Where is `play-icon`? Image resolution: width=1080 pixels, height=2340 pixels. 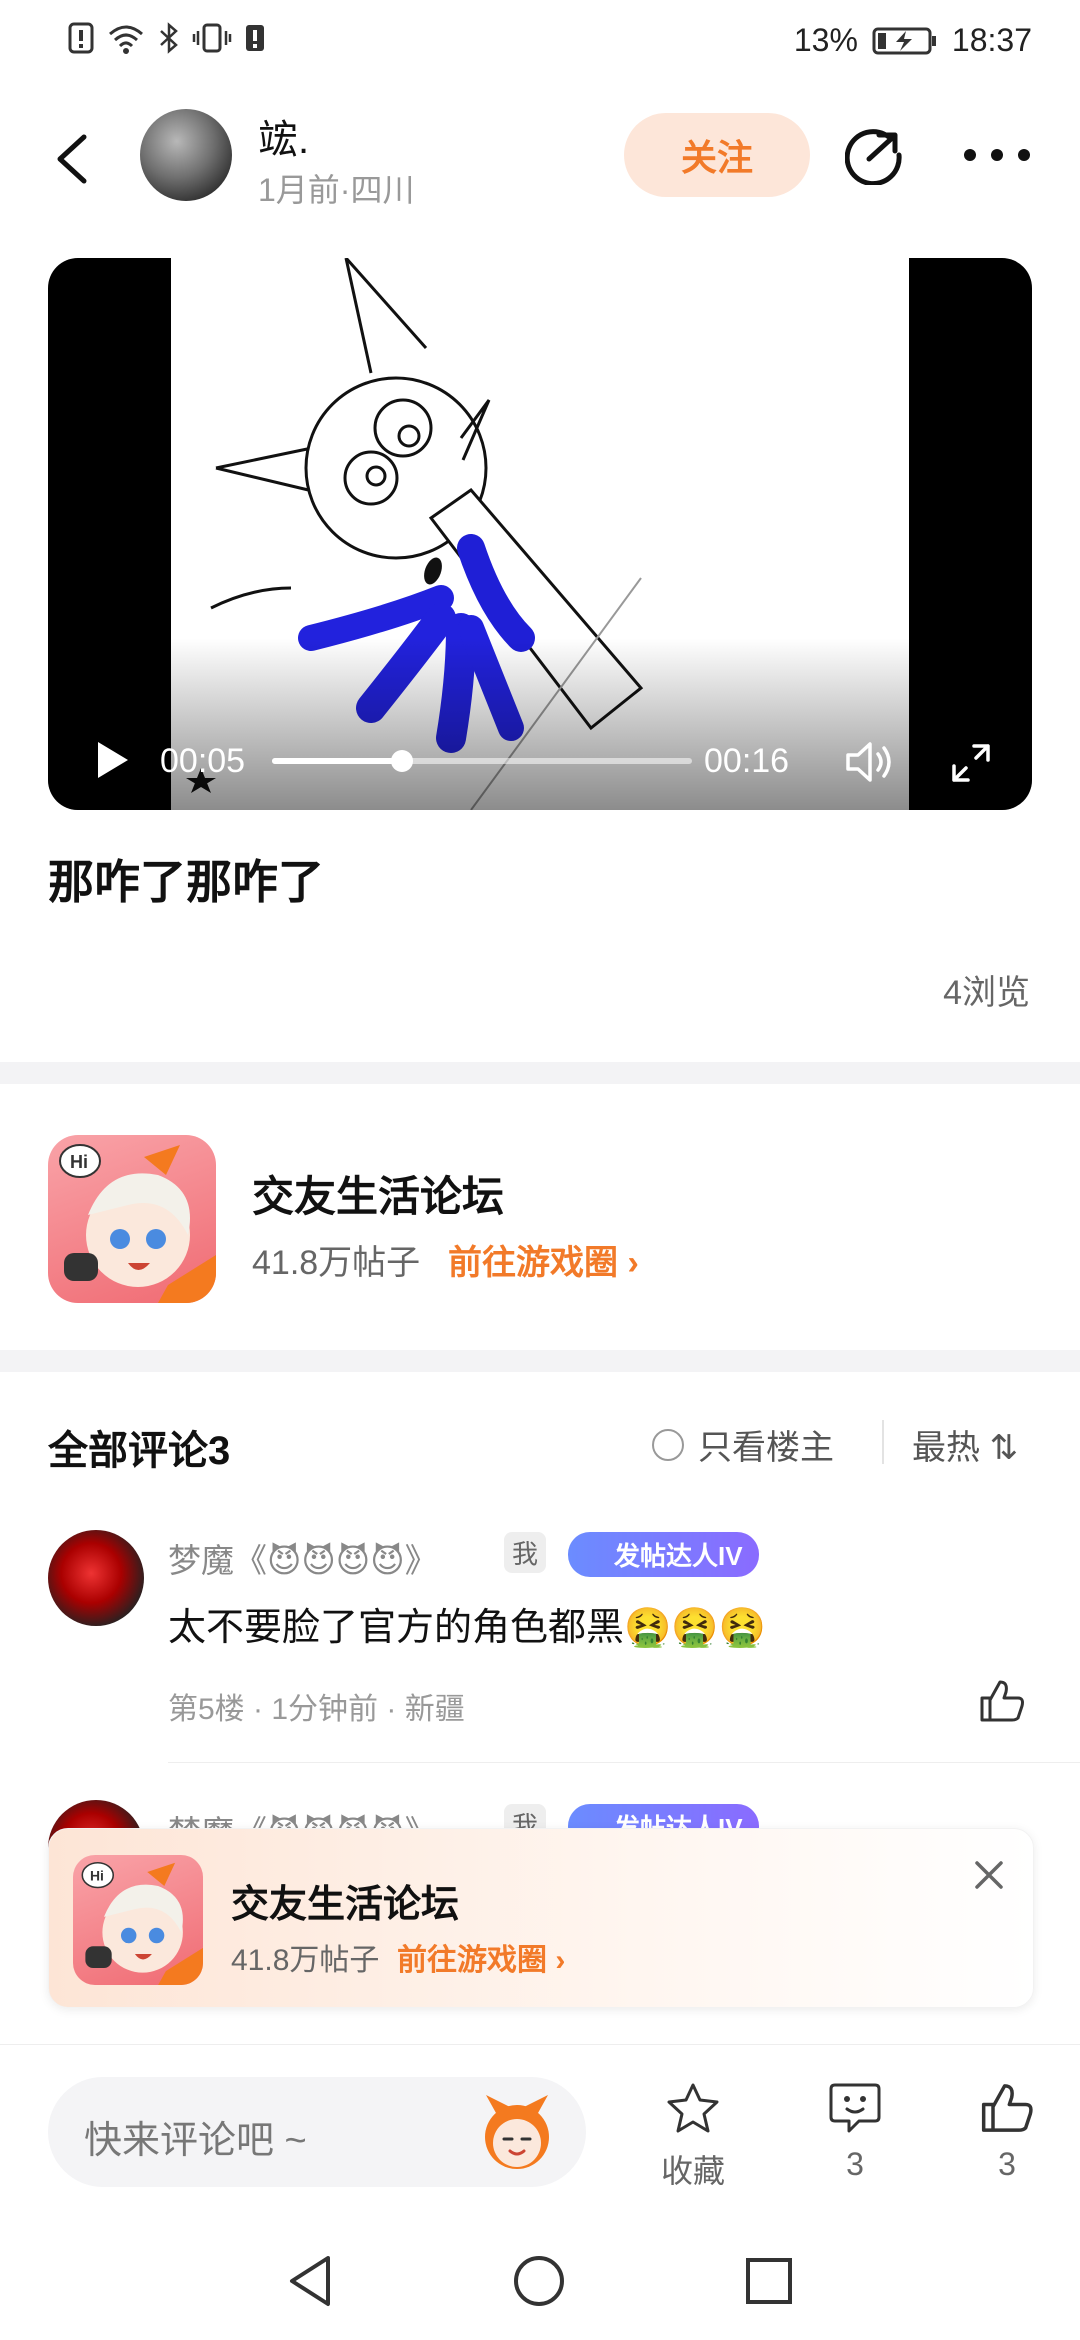 play-icon is located at coordinates (112, 760).